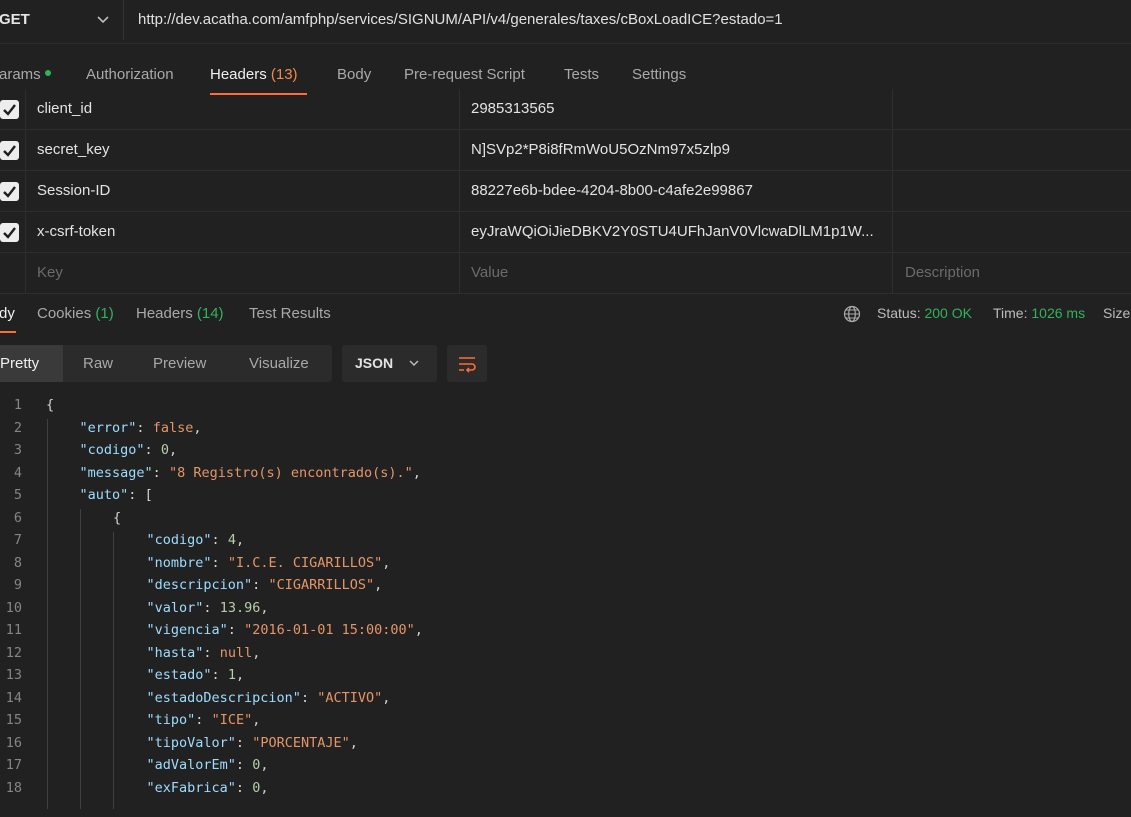 Image resolution: width=1131 pixels, height=817 pixels. I want to click on header-key: x-csrf-token, so click(76, 231).